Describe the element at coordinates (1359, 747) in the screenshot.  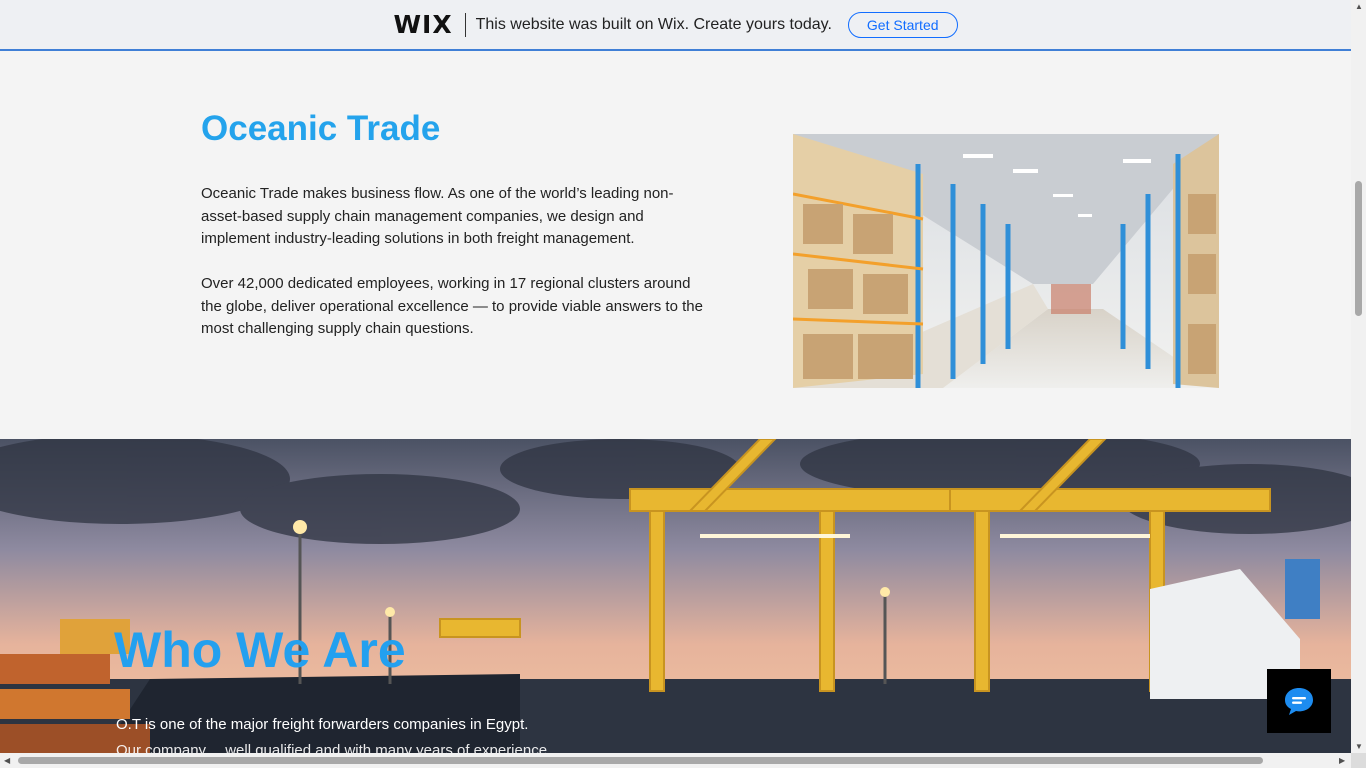
I see `scroll-down-icon: ▼` at that location.